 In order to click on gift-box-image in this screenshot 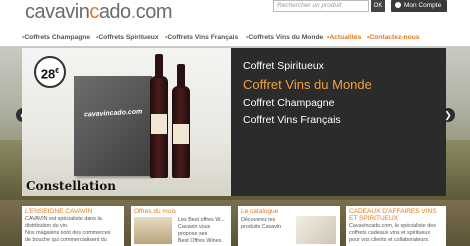, I will do `click(113, 126)`.